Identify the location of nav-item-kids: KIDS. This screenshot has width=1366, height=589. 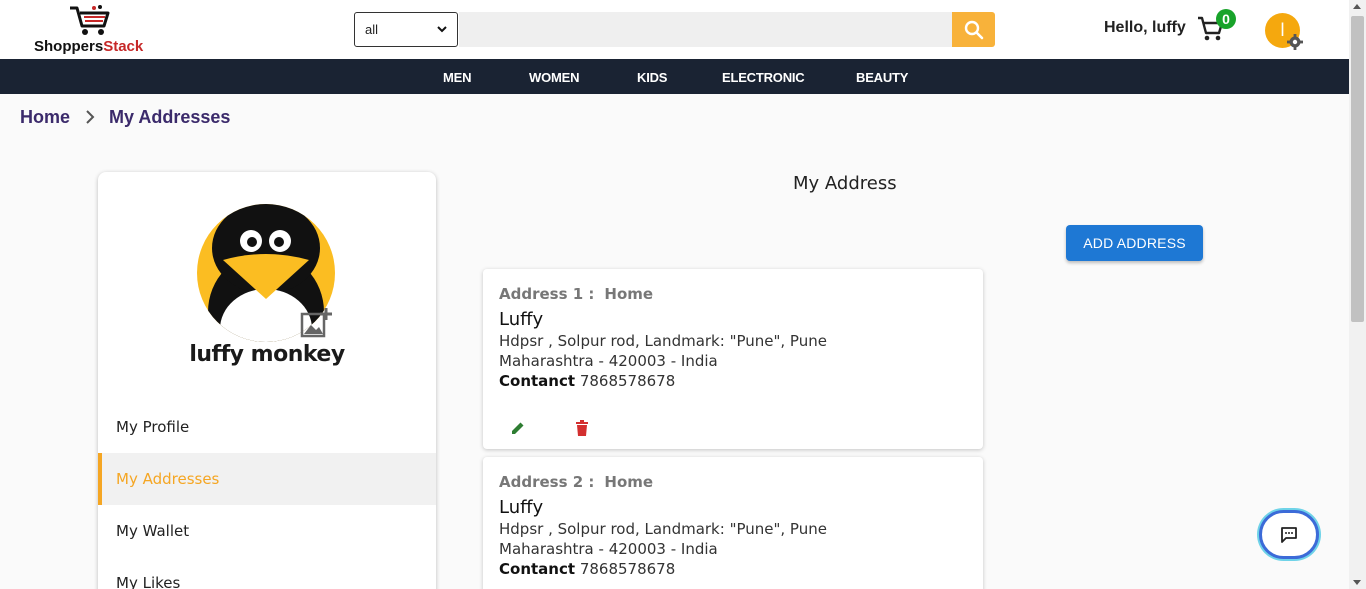
(652, 77).